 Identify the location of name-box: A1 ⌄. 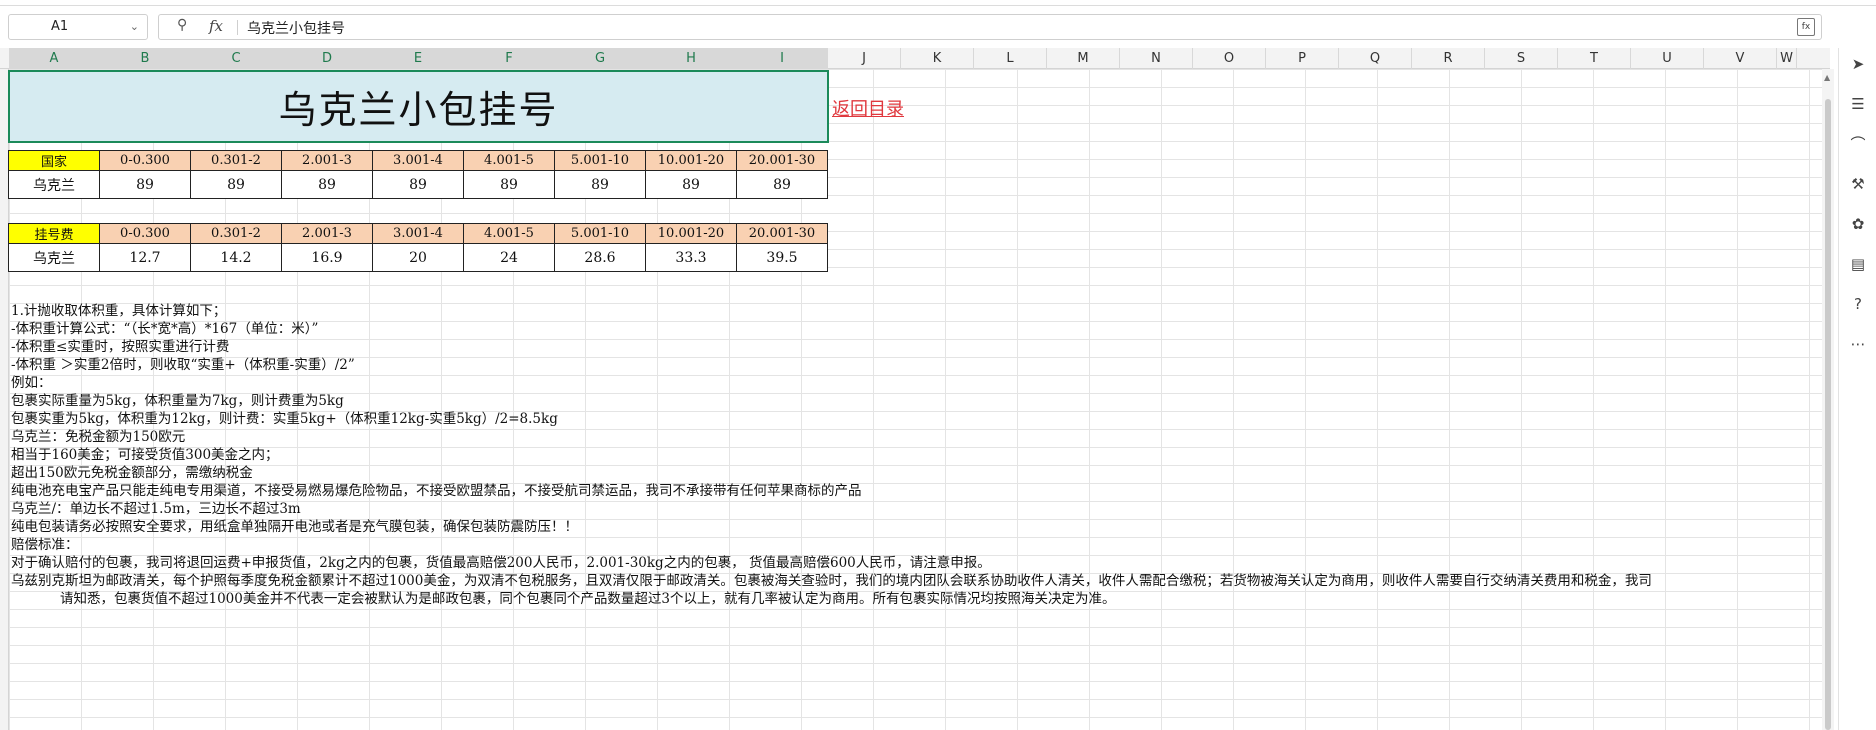
(78, 27).